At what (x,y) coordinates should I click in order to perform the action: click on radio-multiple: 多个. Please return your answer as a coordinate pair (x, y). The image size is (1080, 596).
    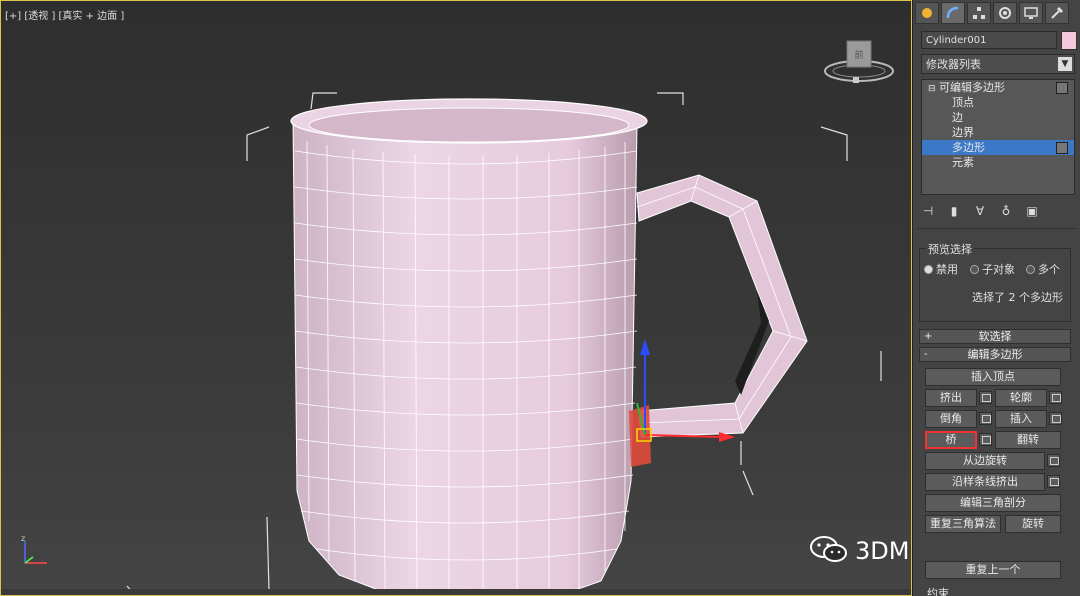
    Looking at the image, I should click on (1043, 269).